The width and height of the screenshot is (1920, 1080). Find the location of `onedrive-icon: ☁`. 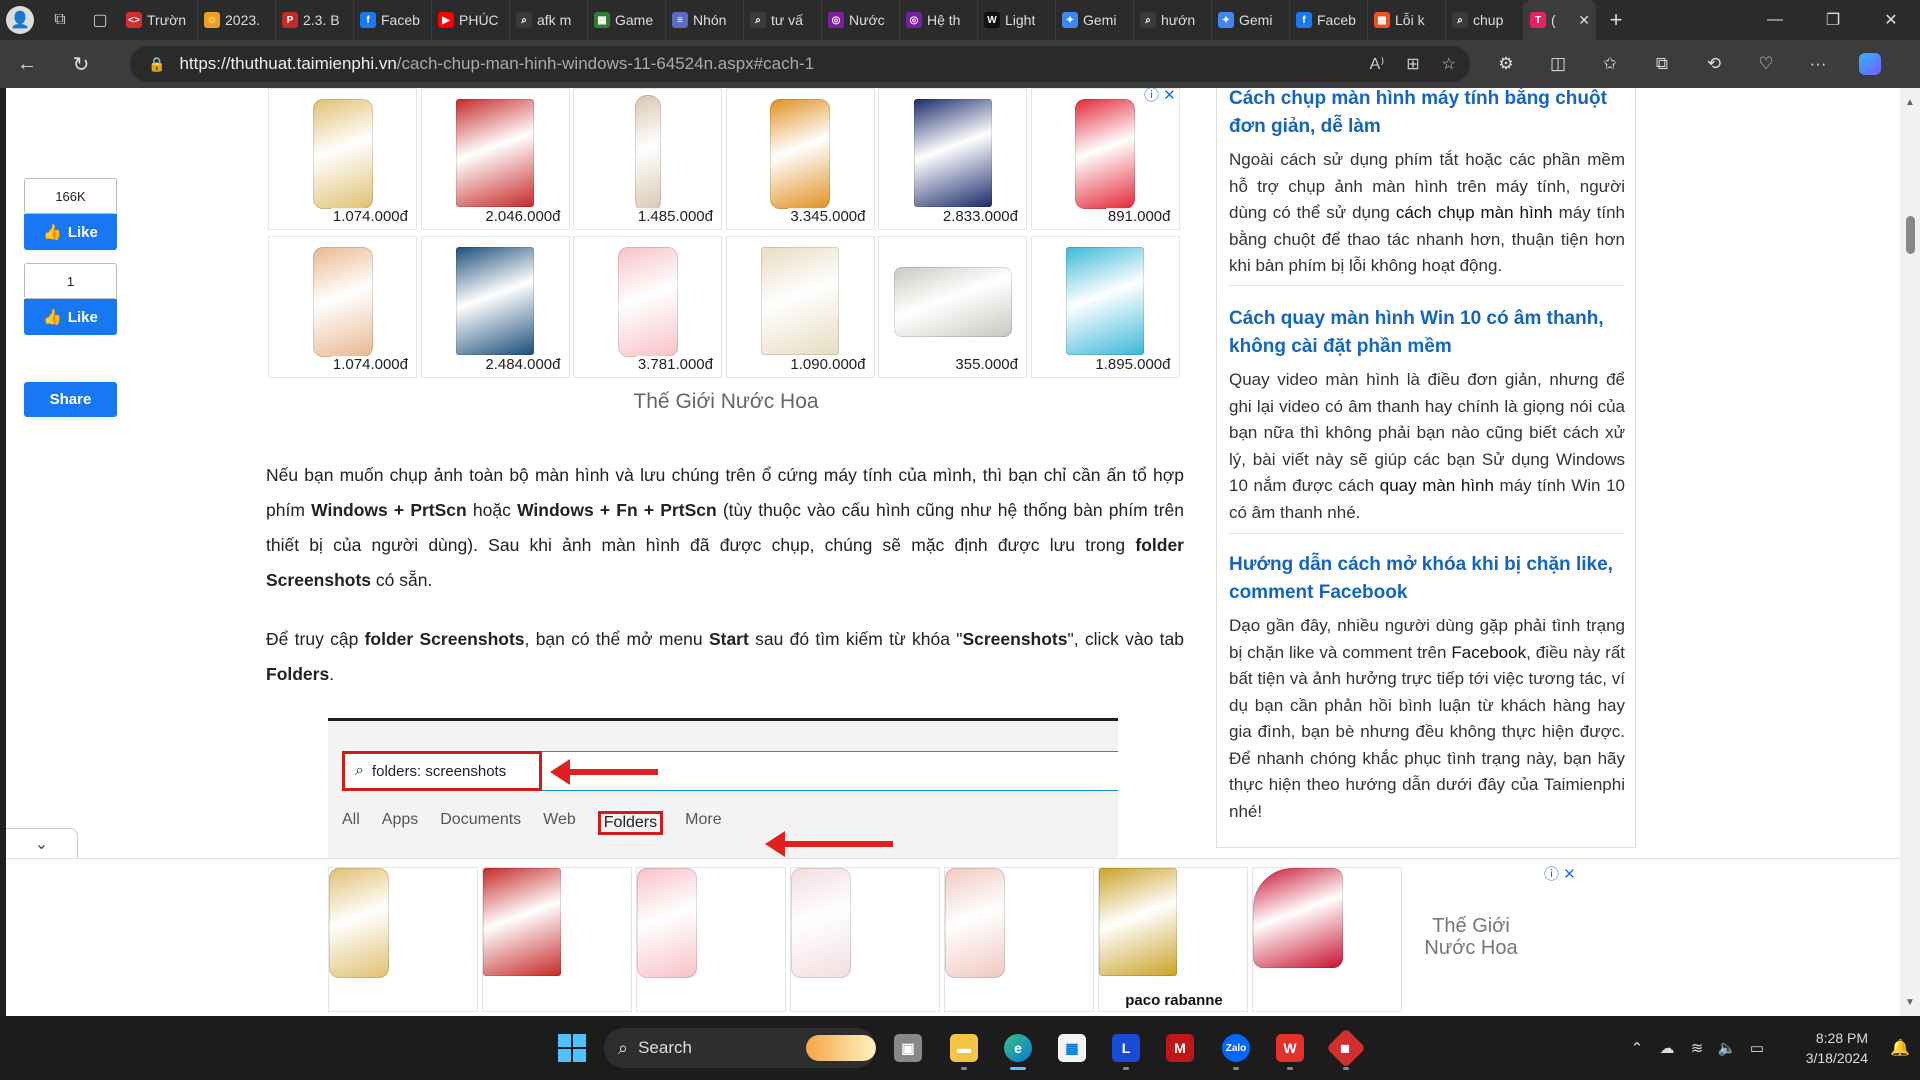

onedrive-icon: ☁ is located at coordinates (1667, 1048).